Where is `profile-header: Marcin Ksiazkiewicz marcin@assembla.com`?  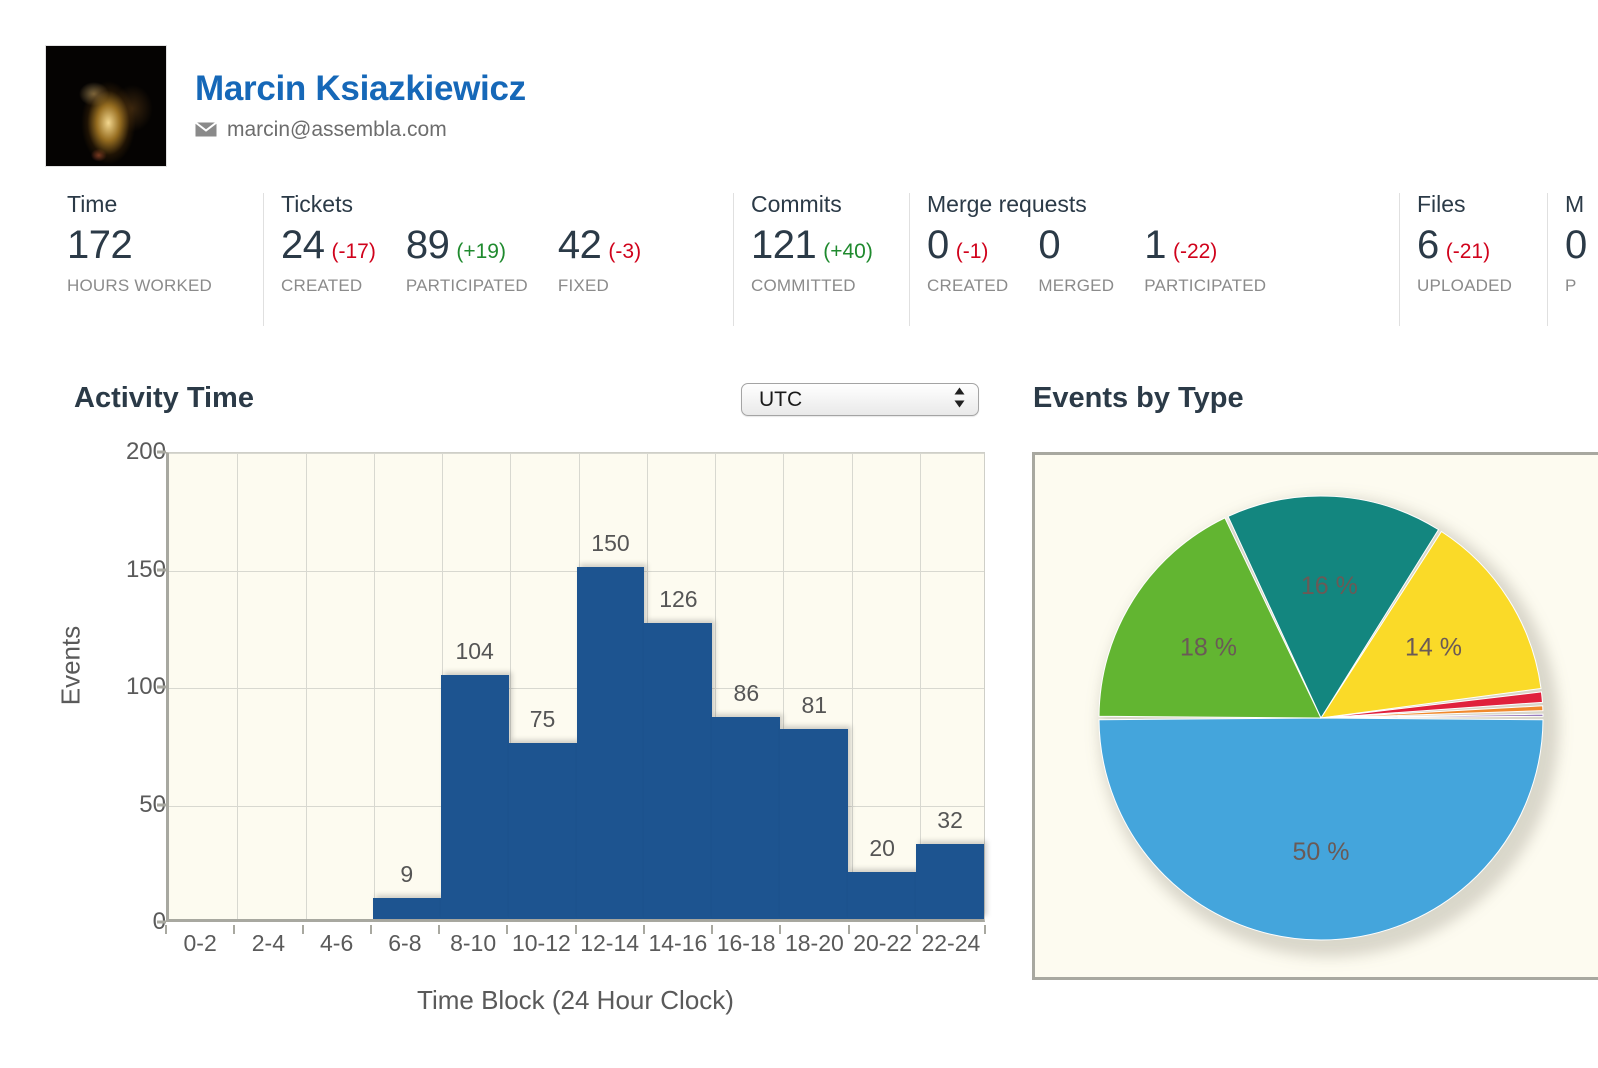
profile-header: Marcin Ksiazkiewicz marcin@assembla.com is located at coordinates (285, 106).